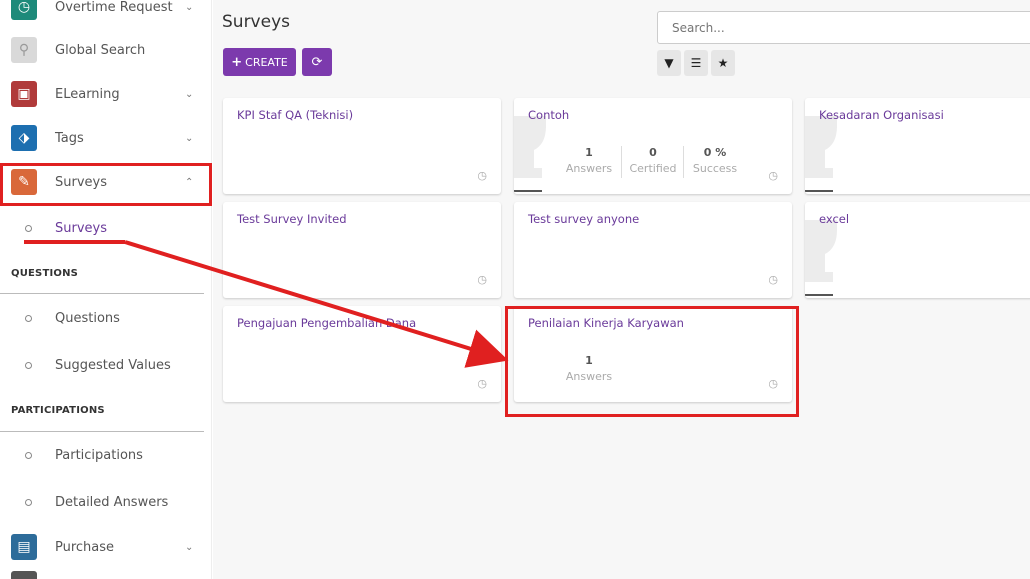  What do you see at coordinates (917, 250) in the screenshot?
I see `survey-card: excel` at bounding box center [917, 250].